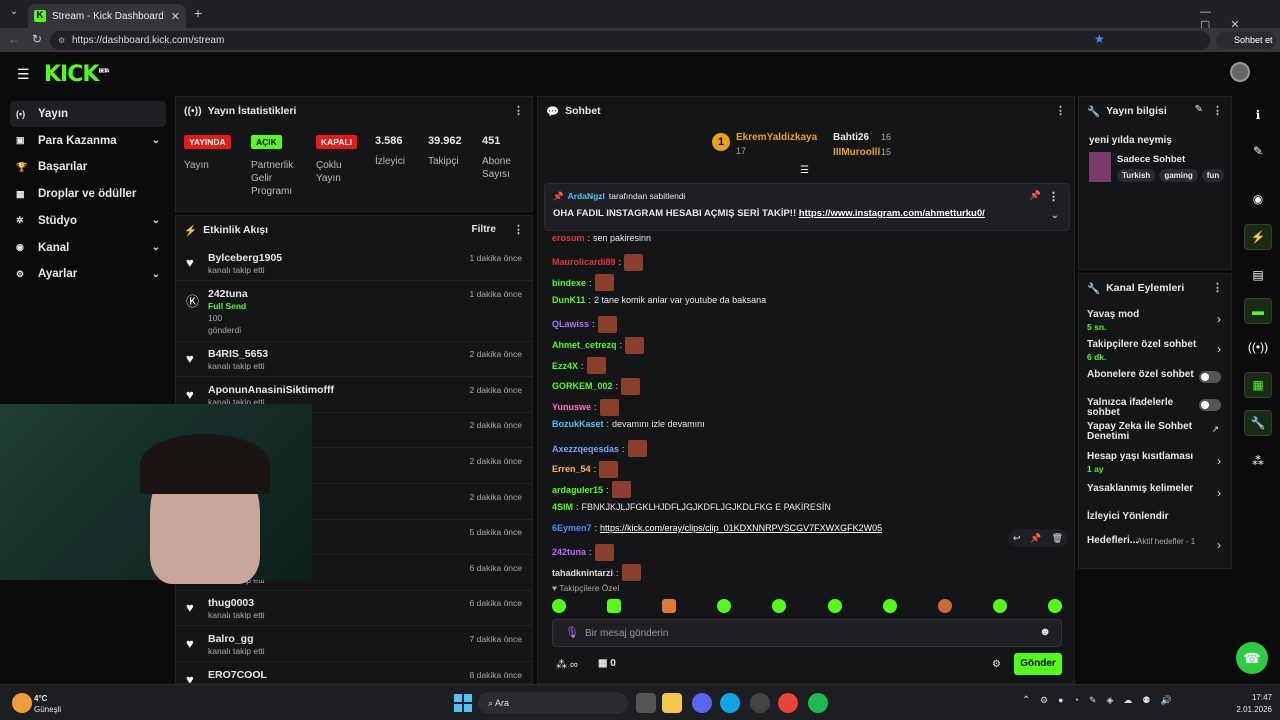 This screenshot has width=1280, height=720. I want to click on url-field: https://dashboard.kick.com/stream, so click(630, 40).